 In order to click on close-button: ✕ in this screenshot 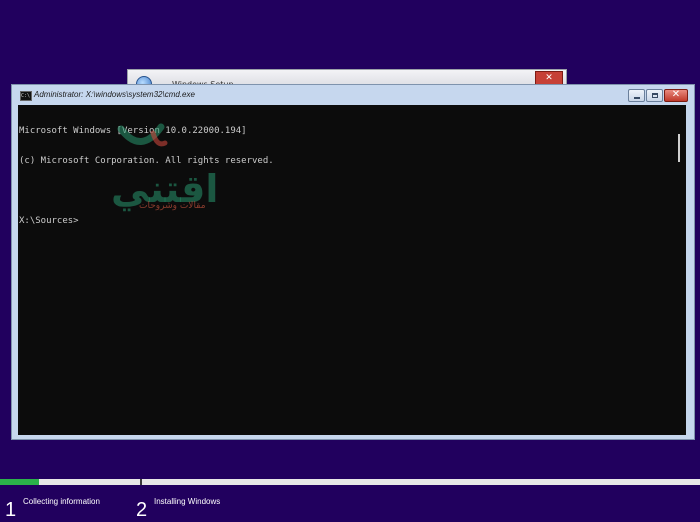, I will do `click(676, 95)`.